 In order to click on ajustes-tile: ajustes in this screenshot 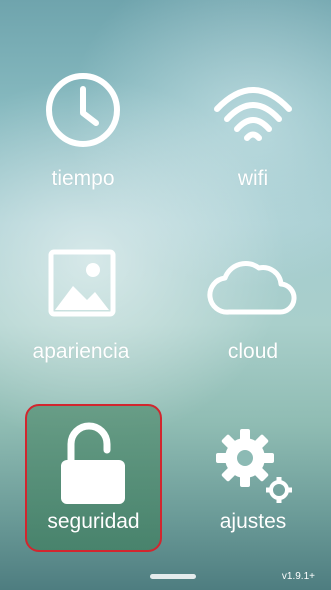, I will do `click(253, 479)`.